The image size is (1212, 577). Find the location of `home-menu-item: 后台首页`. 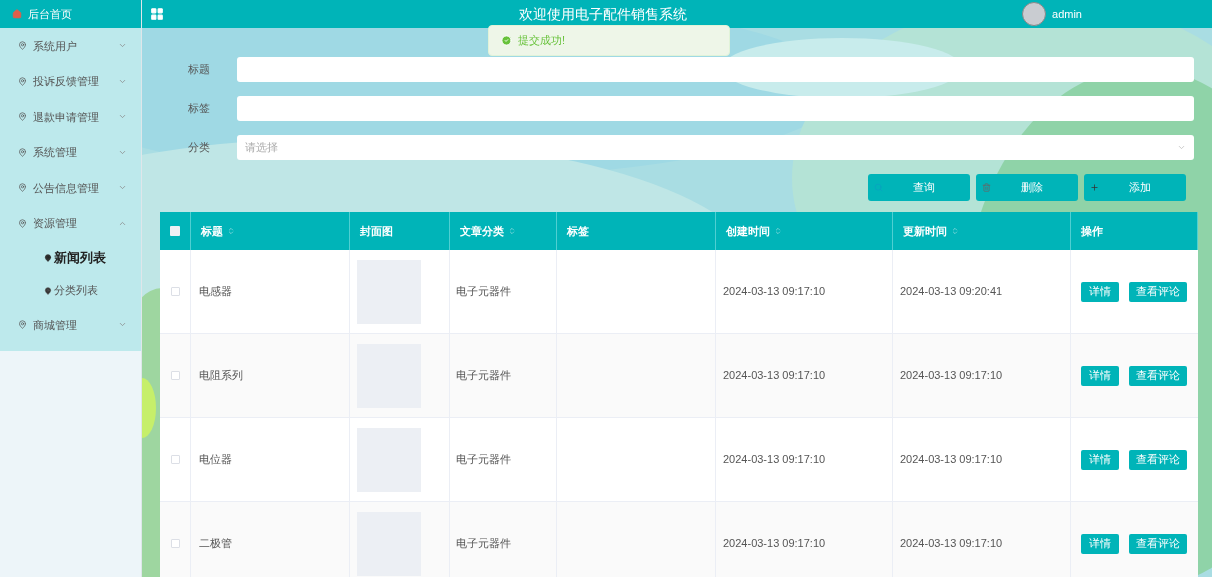

home-menu-item: 后台首页 is located at coordinates (70, 14).